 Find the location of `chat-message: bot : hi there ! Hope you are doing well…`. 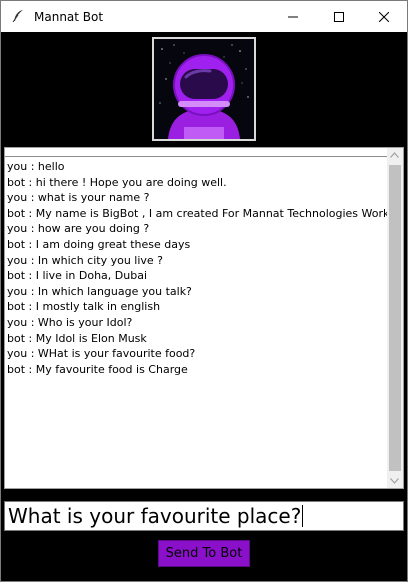

chat-message: bot : hi there ! Hope you are doing well… is located at coordinates (117, 182).